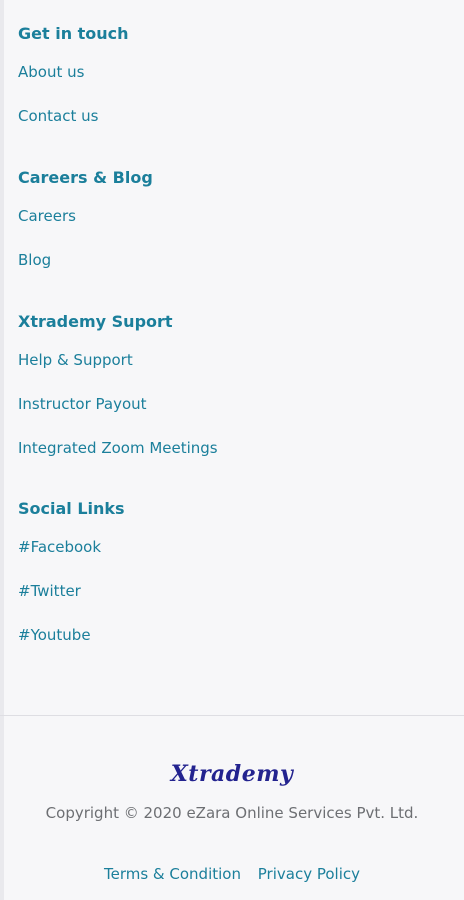 The width and height of the screenshot is (464, 900). Describe the element at coordinates (236, 116) in the screenshot. I see `link-contact-us: Contact us` at that location.